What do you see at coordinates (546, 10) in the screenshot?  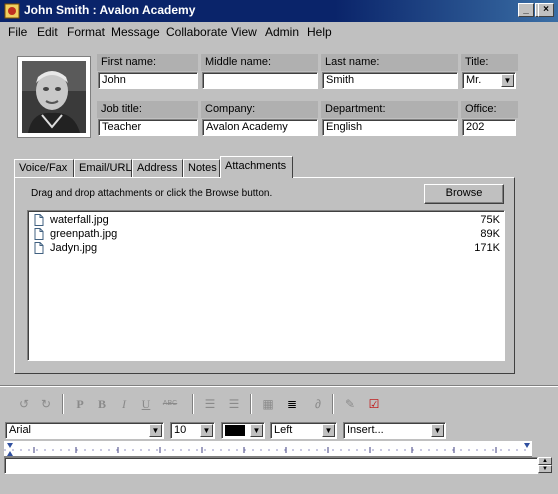 I see `close-button: ×` at bounding box center [546, 10].